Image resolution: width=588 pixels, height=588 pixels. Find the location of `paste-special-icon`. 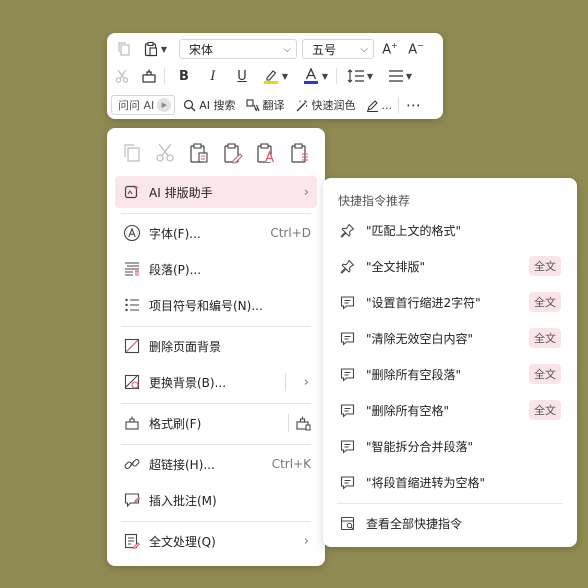

paste-special-icon is located at coordinates (300, 153).